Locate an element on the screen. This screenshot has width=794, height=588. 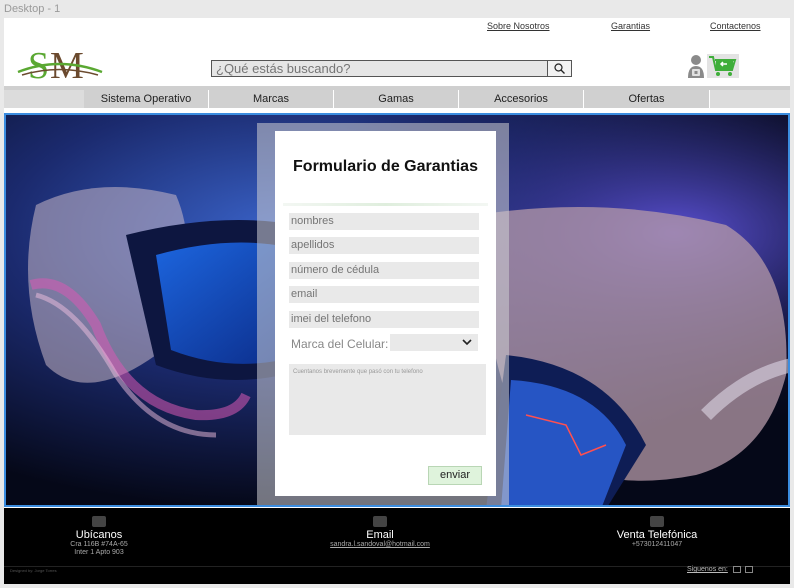
facebook-icon is located at coordinates (737, 569).